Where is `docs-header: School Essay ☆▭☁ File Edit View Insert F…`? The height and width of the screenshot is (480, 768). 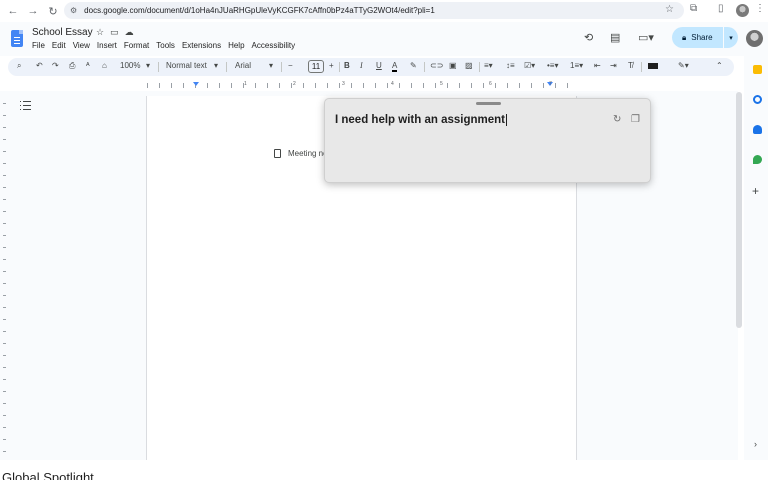
docs-header: School Essay ☆▭☁ File Edit View Insert F… is located at coordinates (384, 39).